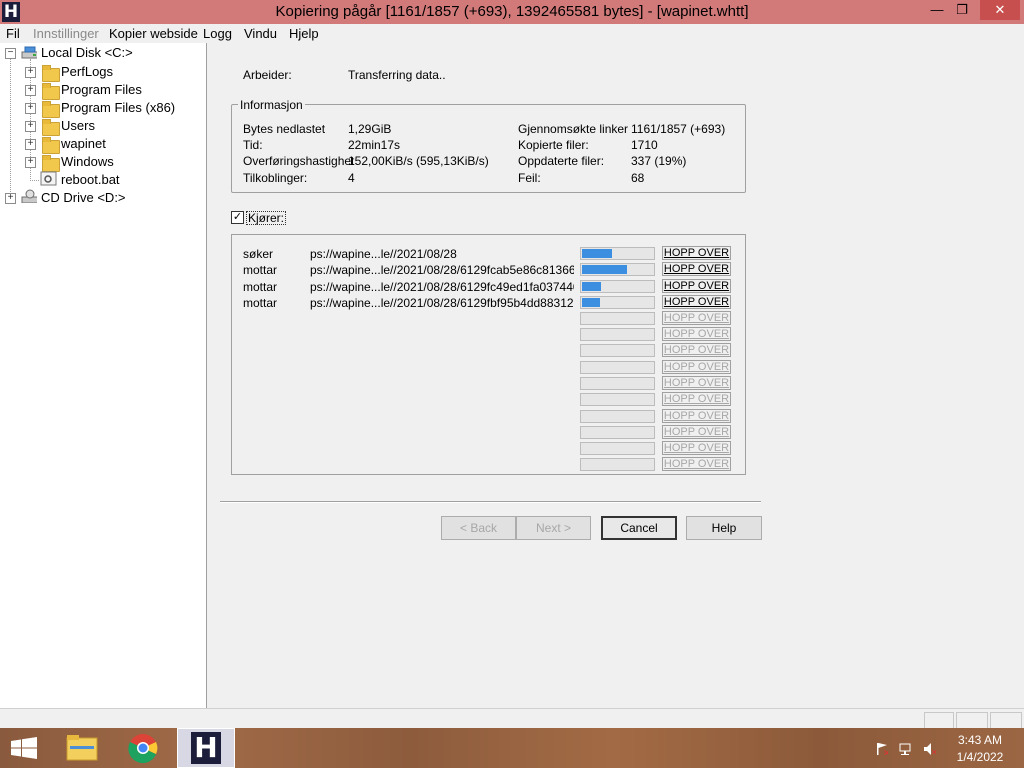 The width and height of the screenshot is (1024, 768). I want to click on tree-item-local-disk: Local Disk <C:>, so click(87, 53).